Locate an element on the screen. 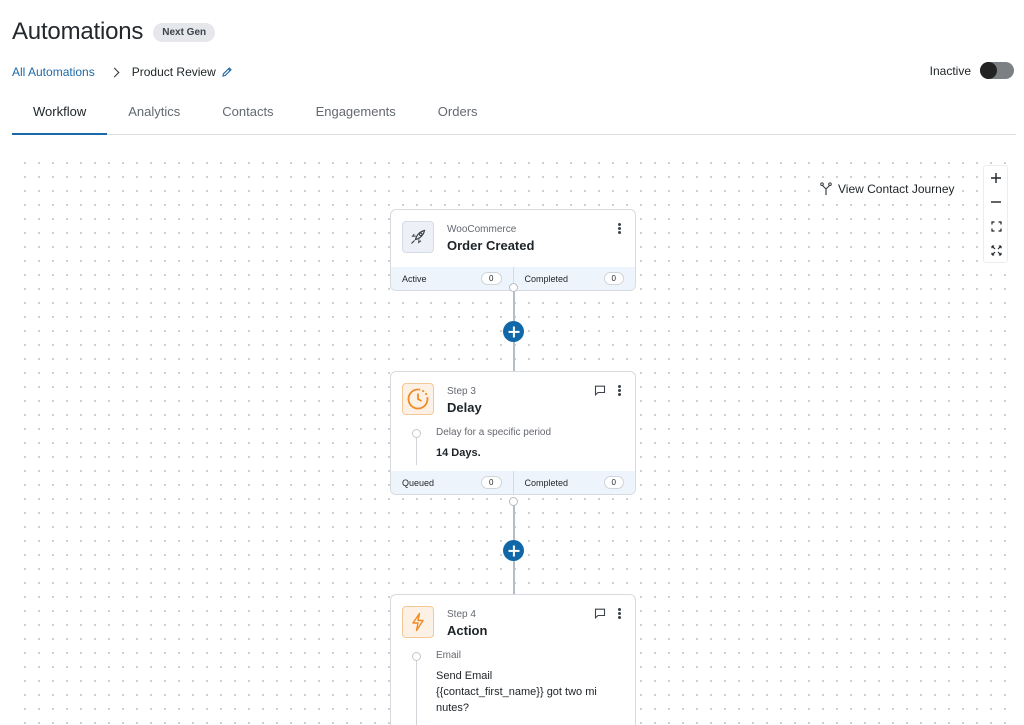  rocket-icon is located at coordinates (418, 236).